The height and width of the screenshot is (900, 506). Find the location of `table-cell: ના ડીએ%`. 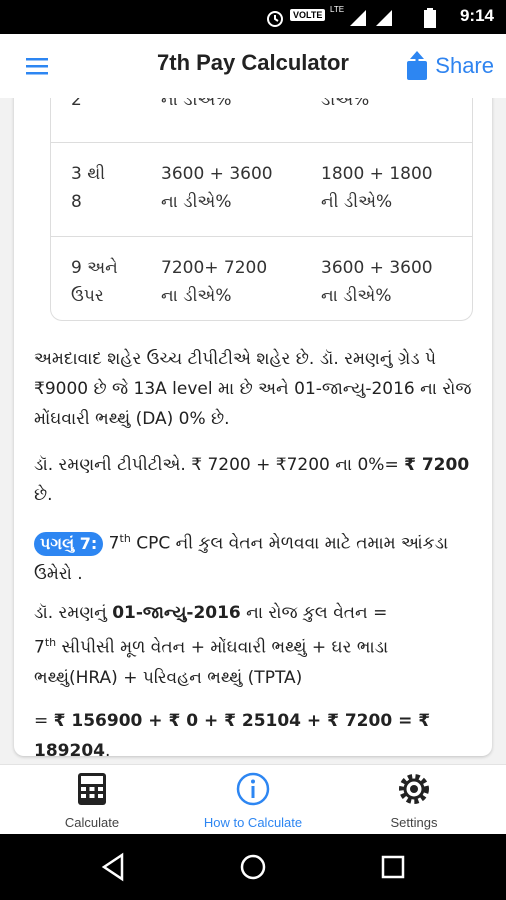

table-cell: ના ડીએ% is located at coordinates (196, 104).